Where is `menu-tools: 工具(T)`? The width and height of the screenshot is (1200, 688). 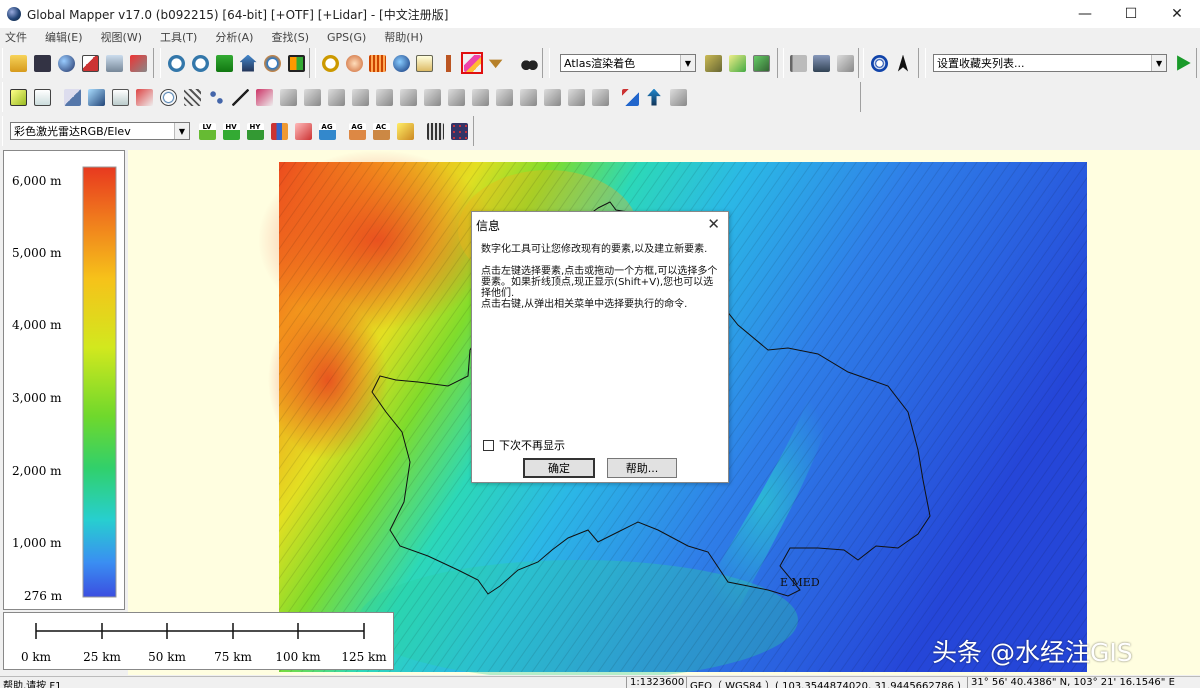 menu-tools: 工具(T) is located at coordinates (178, 37).